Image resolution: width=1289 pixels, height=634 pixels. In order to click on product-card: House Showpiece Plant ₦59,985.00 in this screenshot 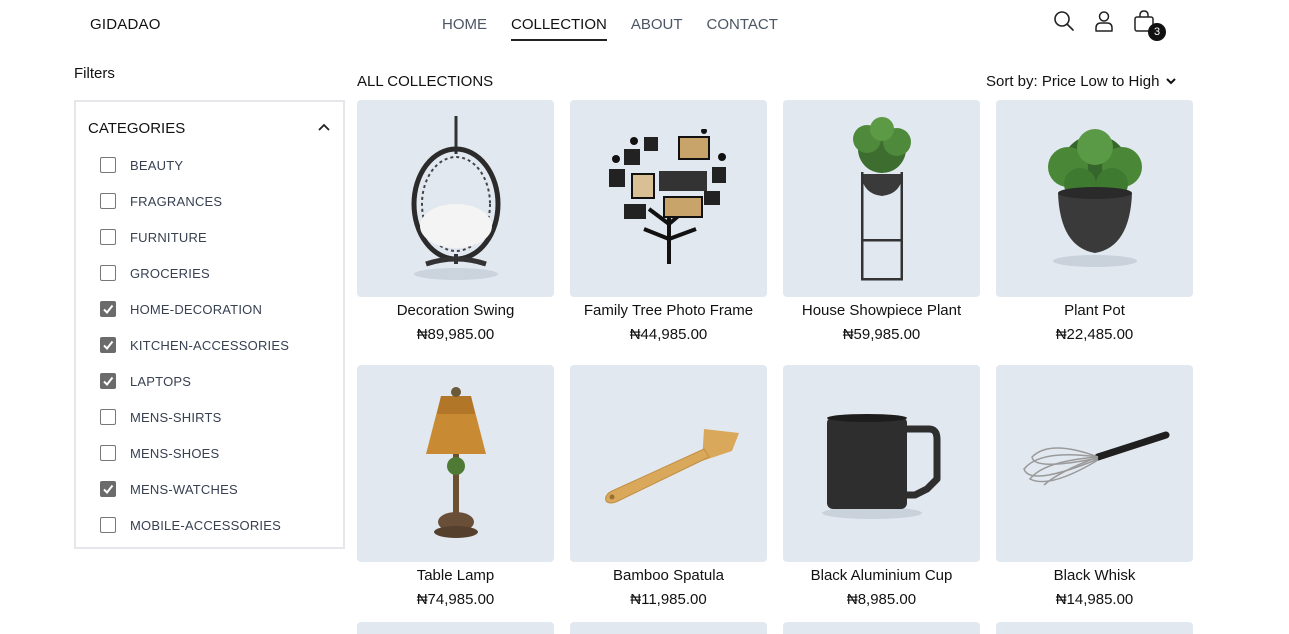, I will do `click(881, 221)`.